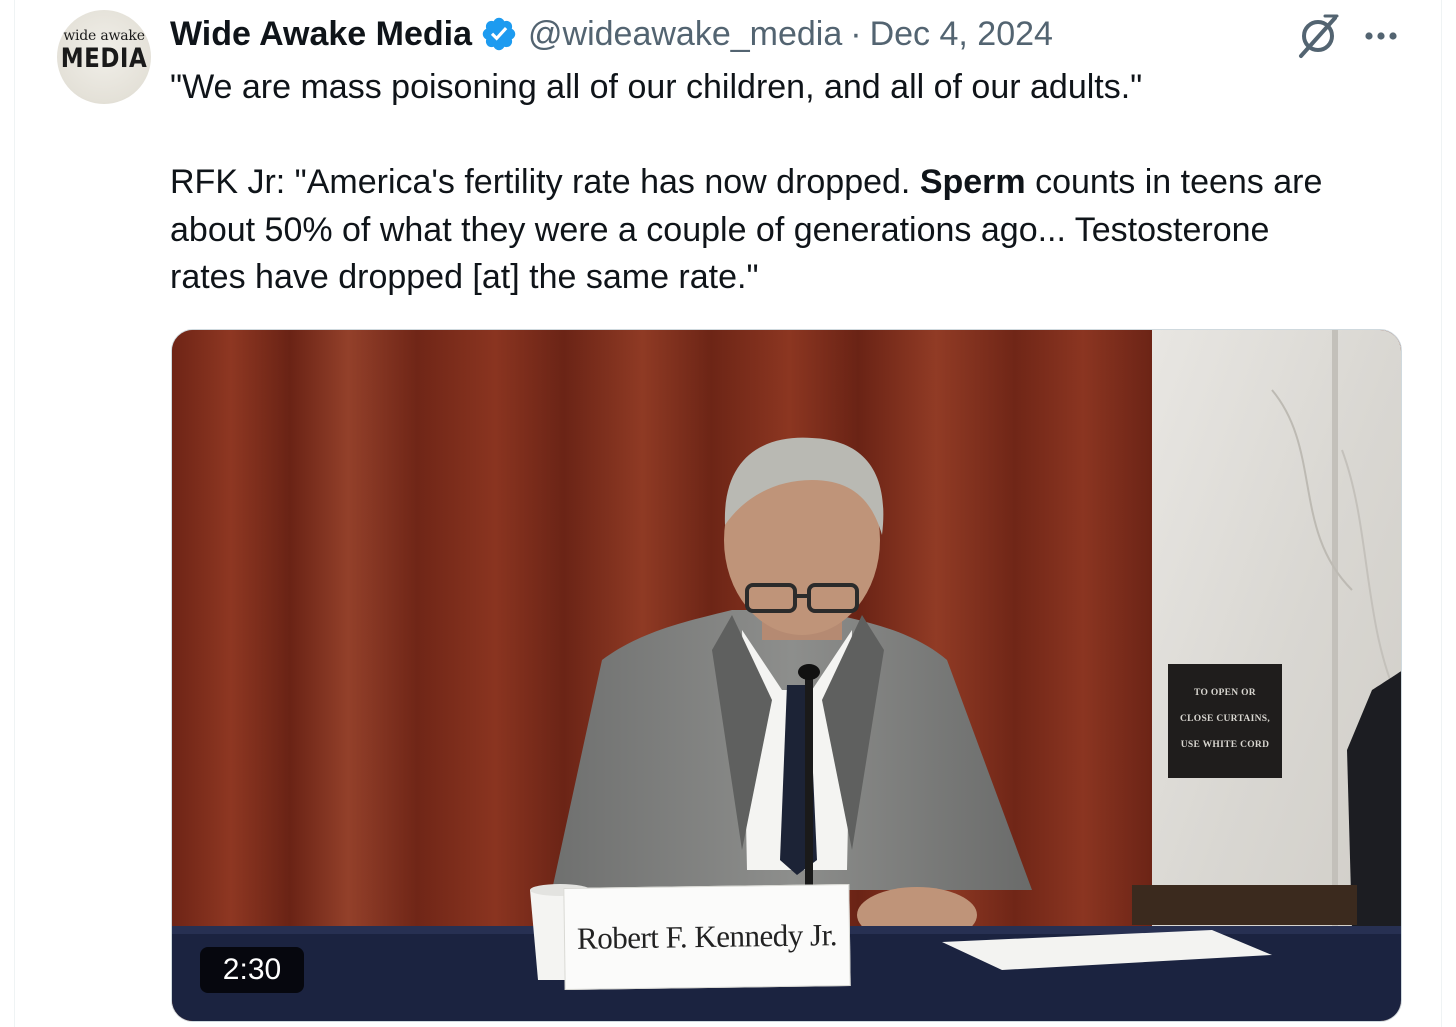 The width and height of the screenshot is (1456, 1027). I want to click on verified-badge-icon, so click(499, 34).